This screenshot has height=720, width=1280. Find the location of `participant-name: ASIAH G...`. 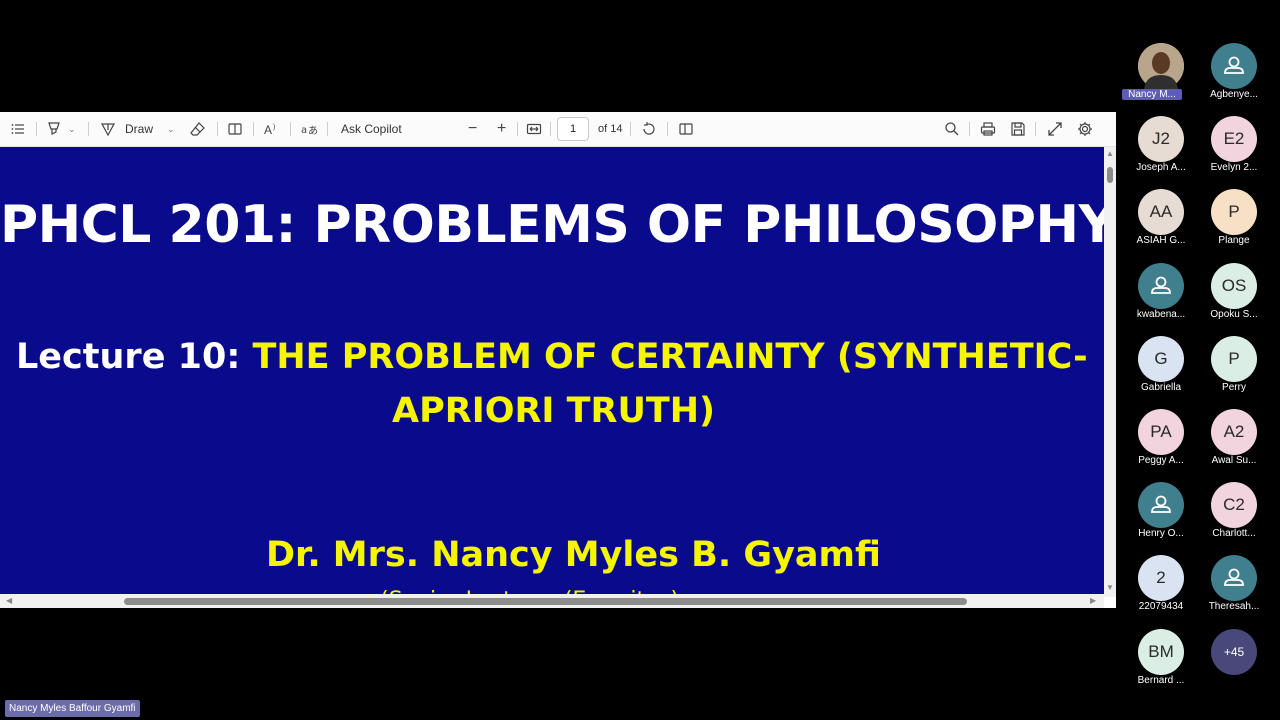

participant-name: ASIAH G... is located at coordinates (1161, 241).